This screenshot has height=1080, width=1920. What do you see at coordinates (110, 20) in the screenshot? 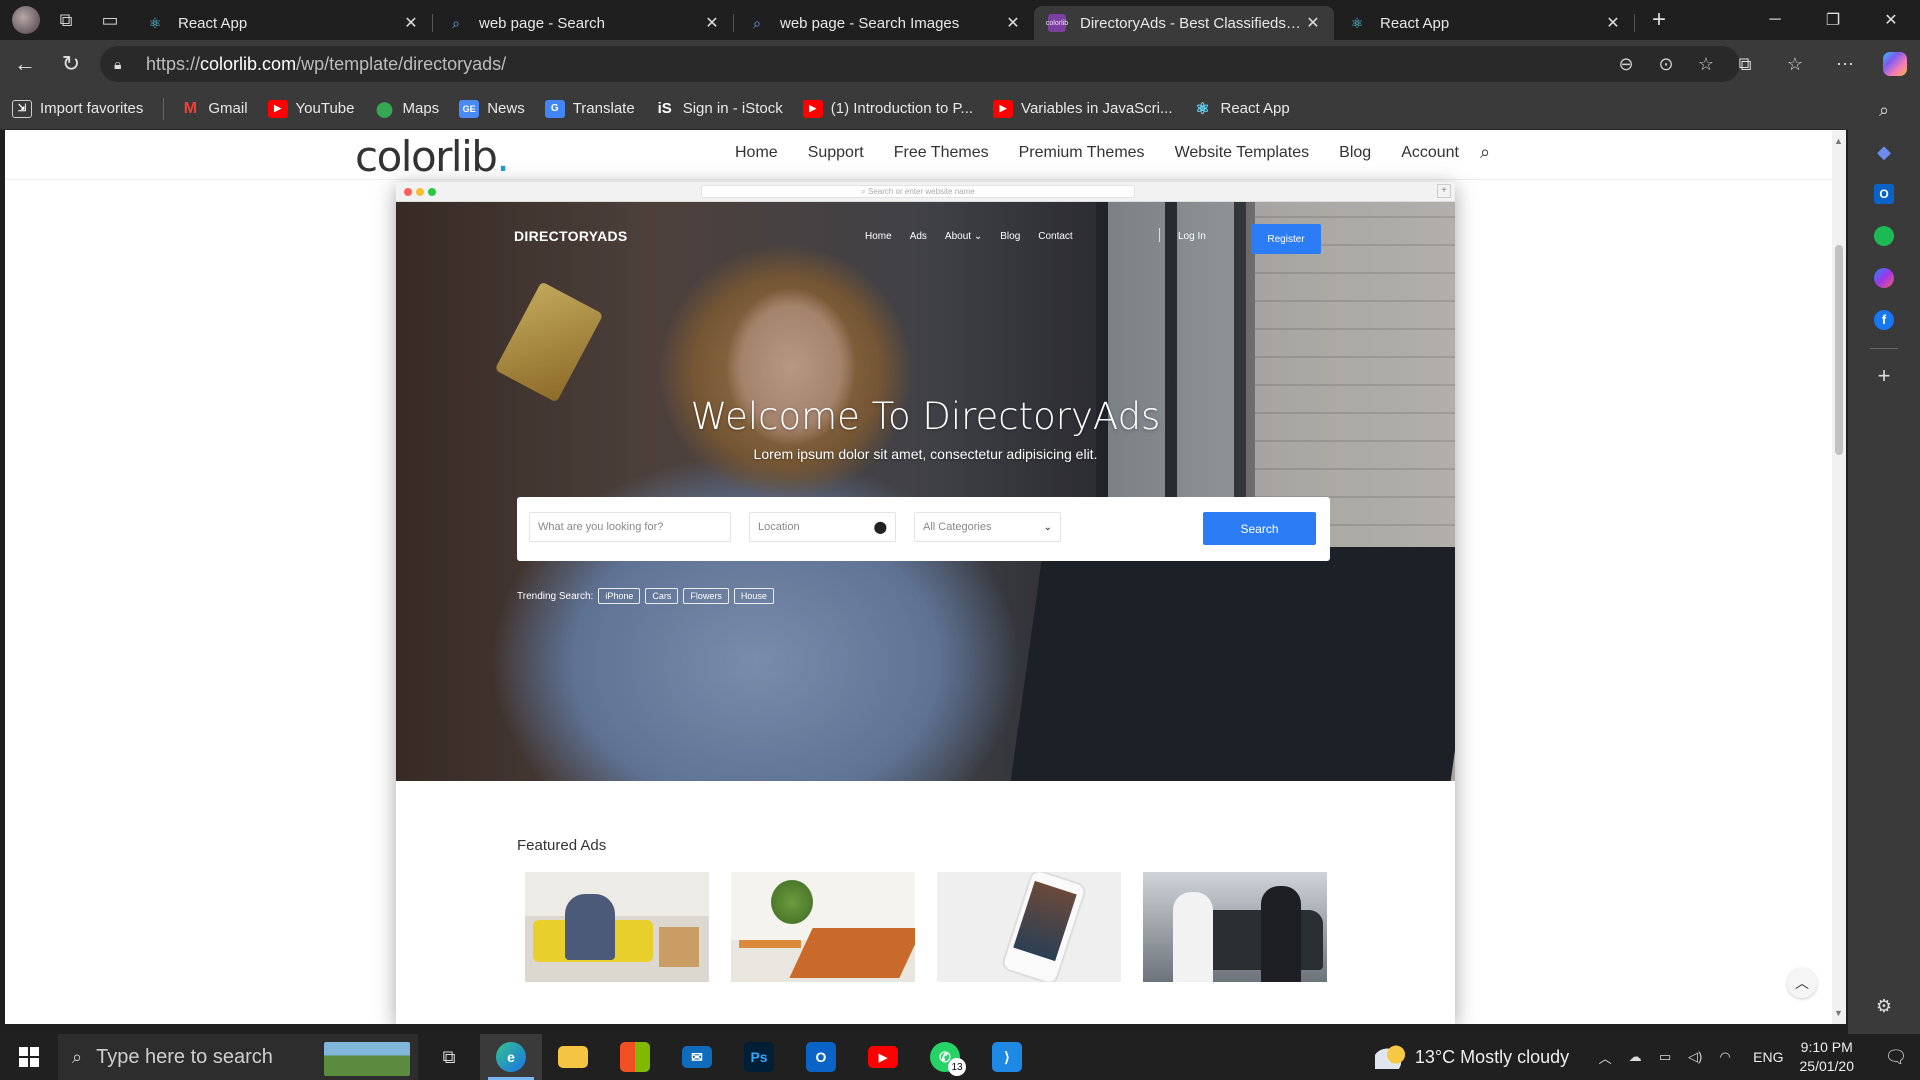
I see `vertical-tabs-icon: ▭` at bounding box center [110, 20].